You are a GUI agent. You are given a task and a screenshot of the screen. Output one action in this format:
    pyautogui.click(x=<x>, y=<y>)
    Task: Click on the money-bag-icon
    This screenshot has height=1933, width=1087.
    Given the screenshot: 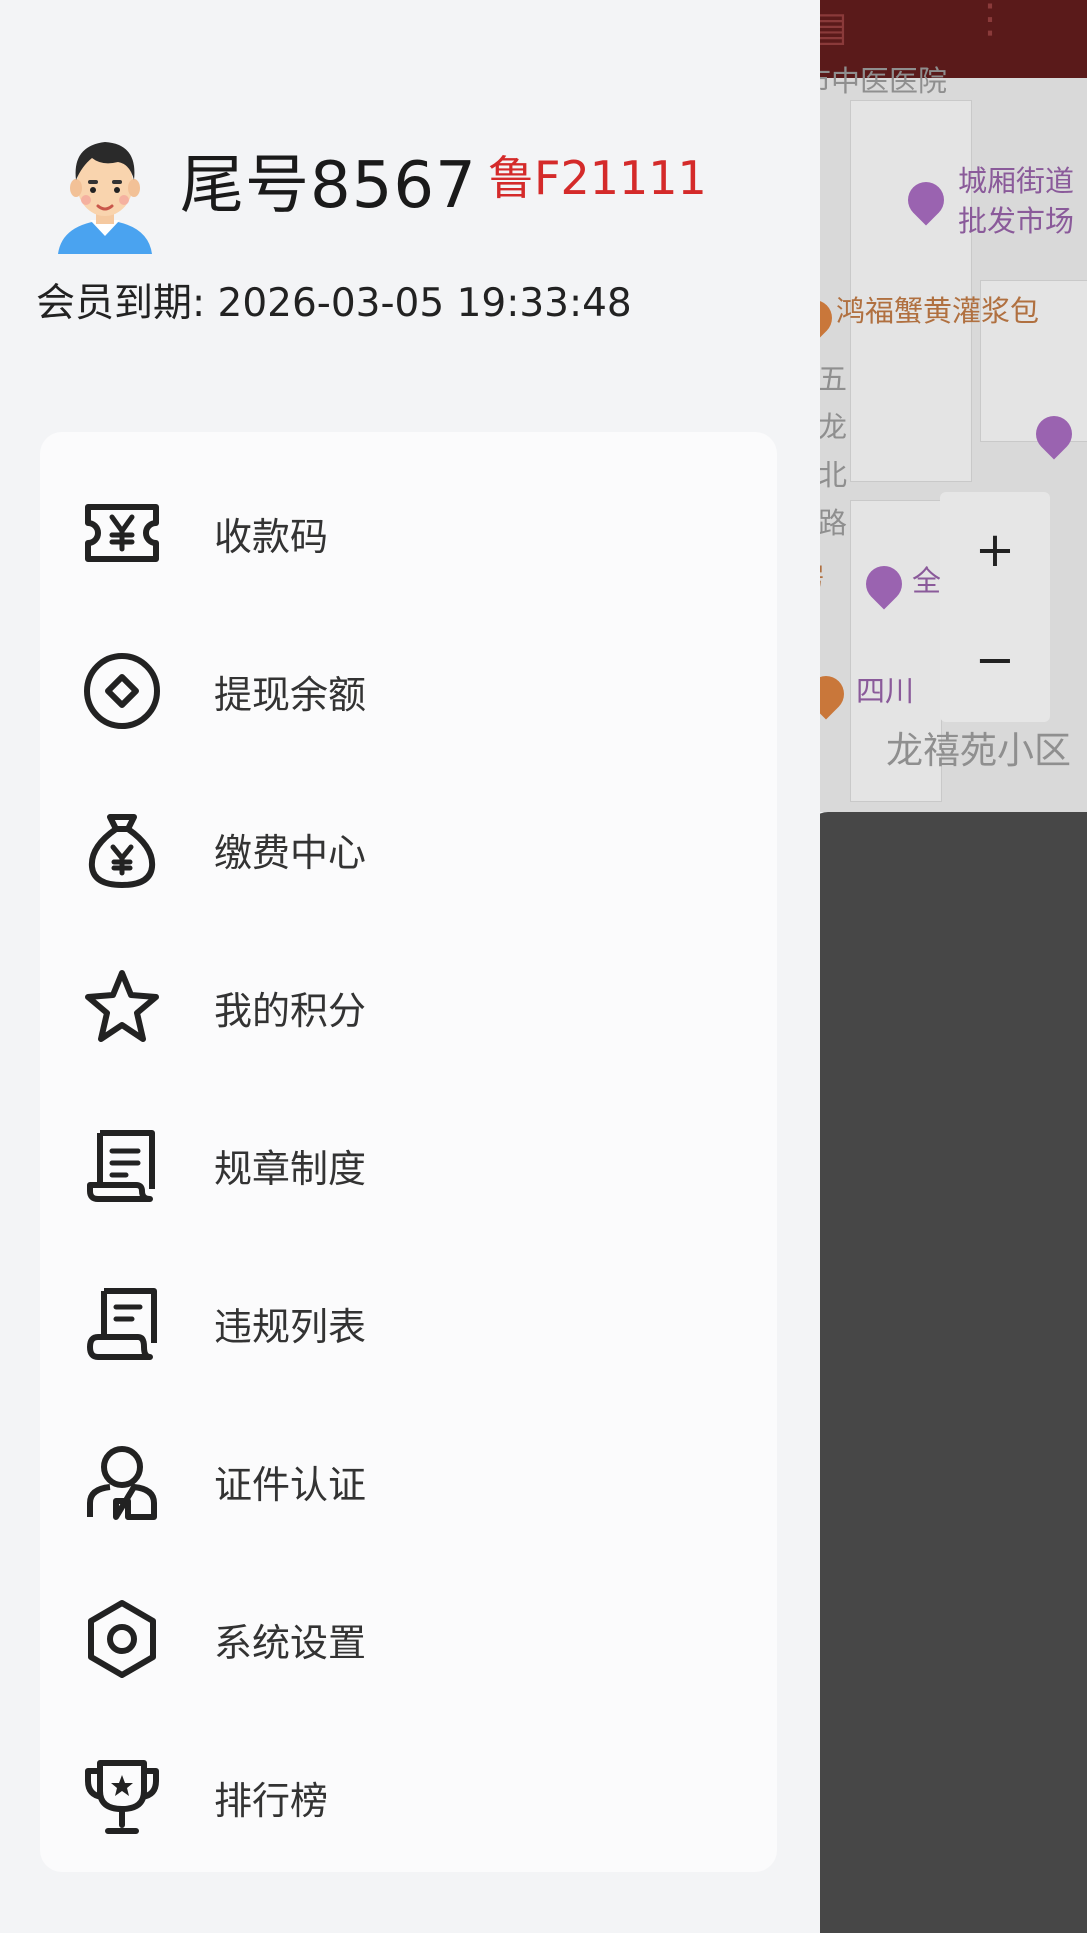 What is the action you would take?
    pyautogui.click(x=122, y=851)
    